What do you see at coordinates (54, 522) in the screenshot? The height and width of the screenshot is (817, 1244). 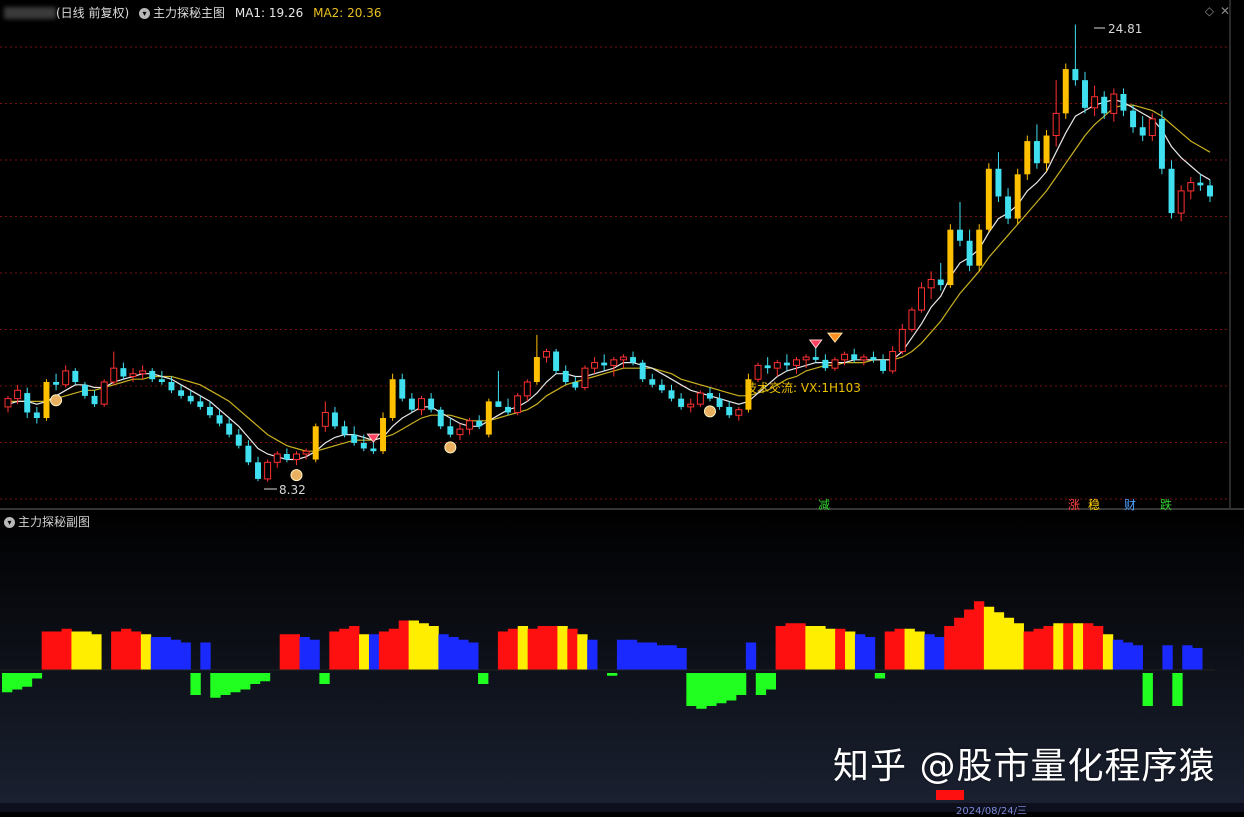 I see `sub-chart-title: 主力探秘副图` at bounding box center [54, 522].